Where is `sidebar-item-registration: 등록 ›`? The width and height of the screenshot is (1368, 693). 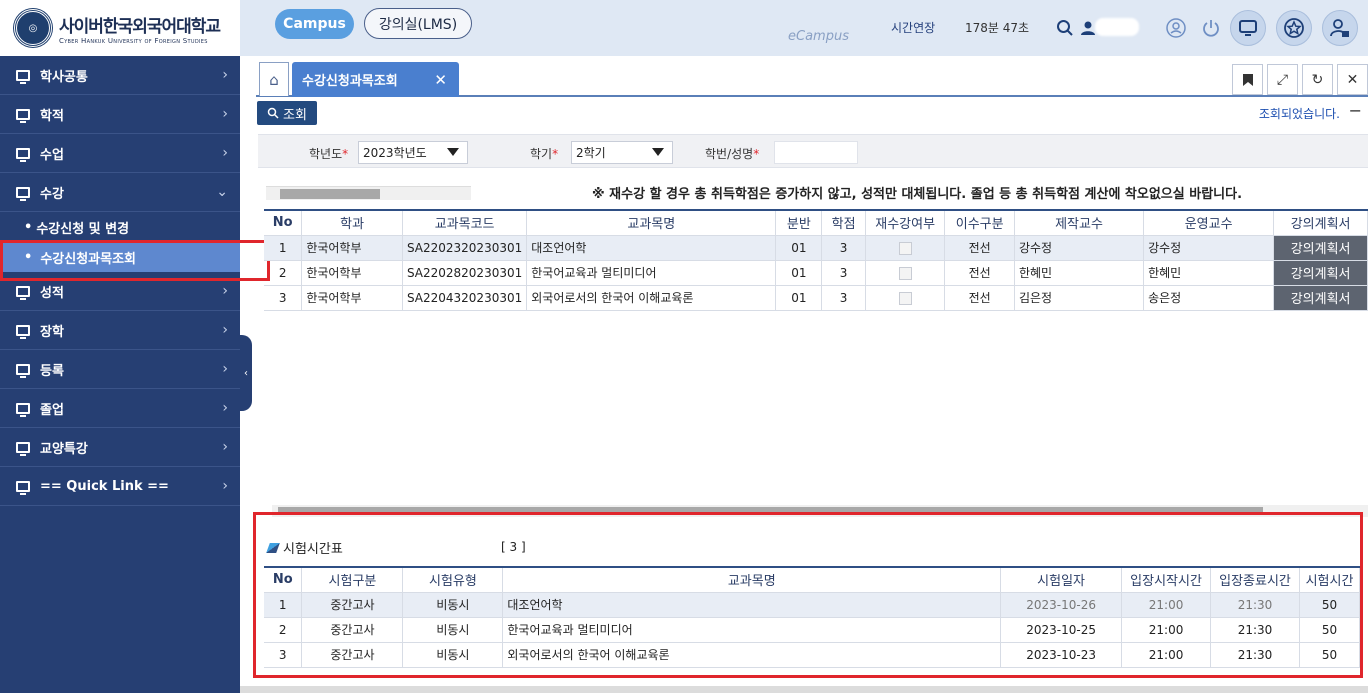
sidebar-item-registration: 등록 › is located at coordinates (120, 369).